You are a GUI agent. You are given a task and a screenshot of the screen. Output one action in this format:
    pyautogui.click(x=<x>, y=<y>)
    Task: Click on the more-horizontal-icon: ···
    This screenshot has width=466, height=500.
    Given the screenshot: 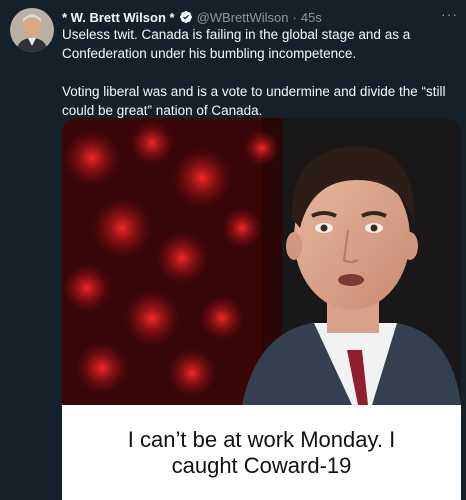 What is the action you would take?
    pyautogui.click(x=449, y=14)
    